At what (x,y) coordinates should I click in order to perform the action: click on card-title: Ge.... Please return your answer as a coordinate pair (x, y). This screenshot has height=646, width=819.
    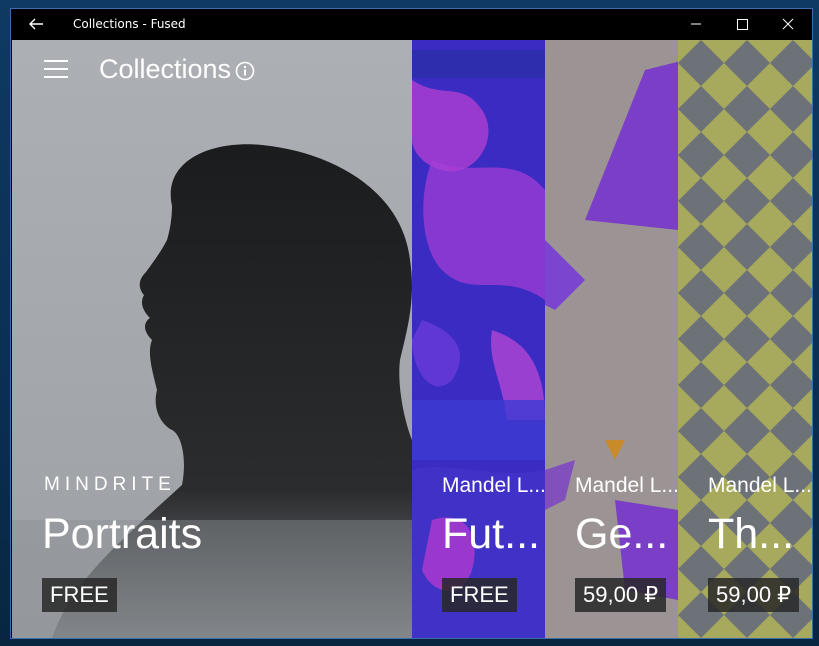
    Looking at the image, I should click on (622, 534).